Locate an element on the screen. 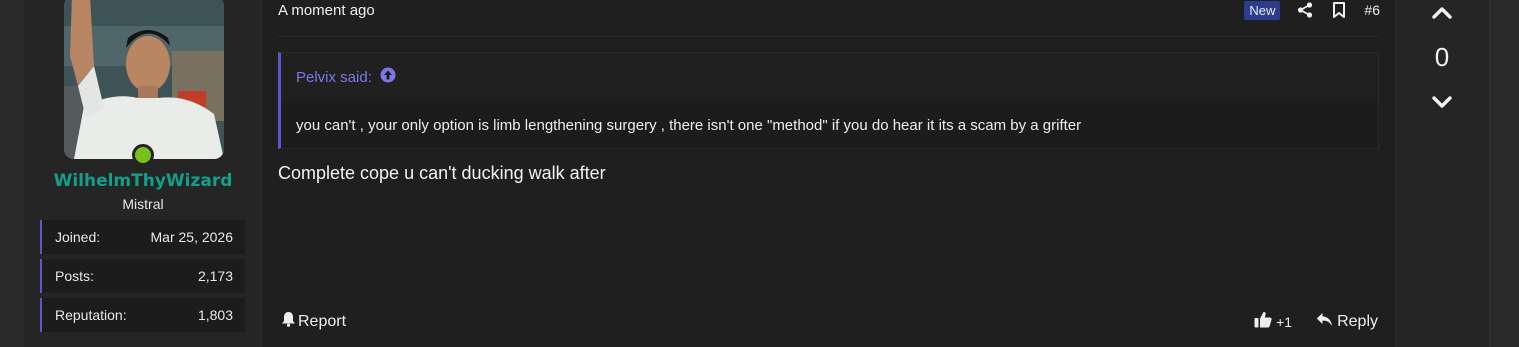  post-number-link: #6 is located at coordinates (1372, 10).